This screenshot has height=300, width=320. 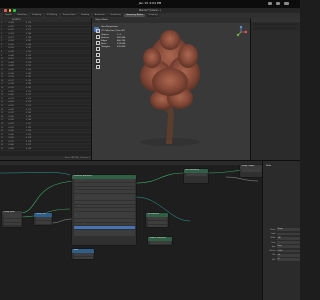 What do you see at coordinates (69, 15) in the screenshot?
I see `tab-texture-paint: Texture Paint` at bounding box center [69, 15].